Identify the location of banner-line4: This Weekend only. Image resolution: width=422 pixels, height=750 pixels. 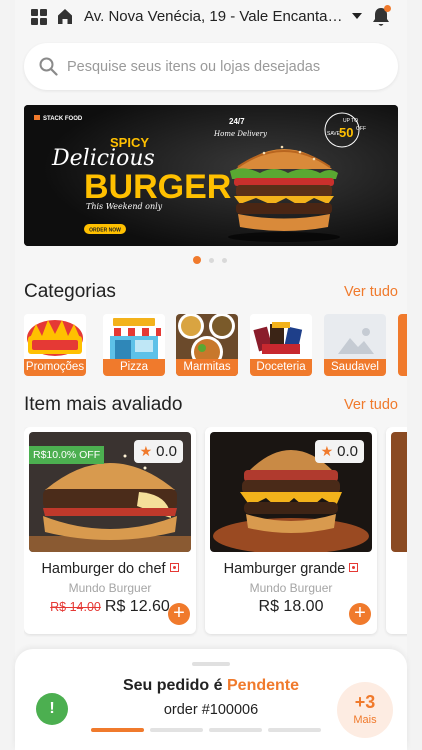
(124, 206).